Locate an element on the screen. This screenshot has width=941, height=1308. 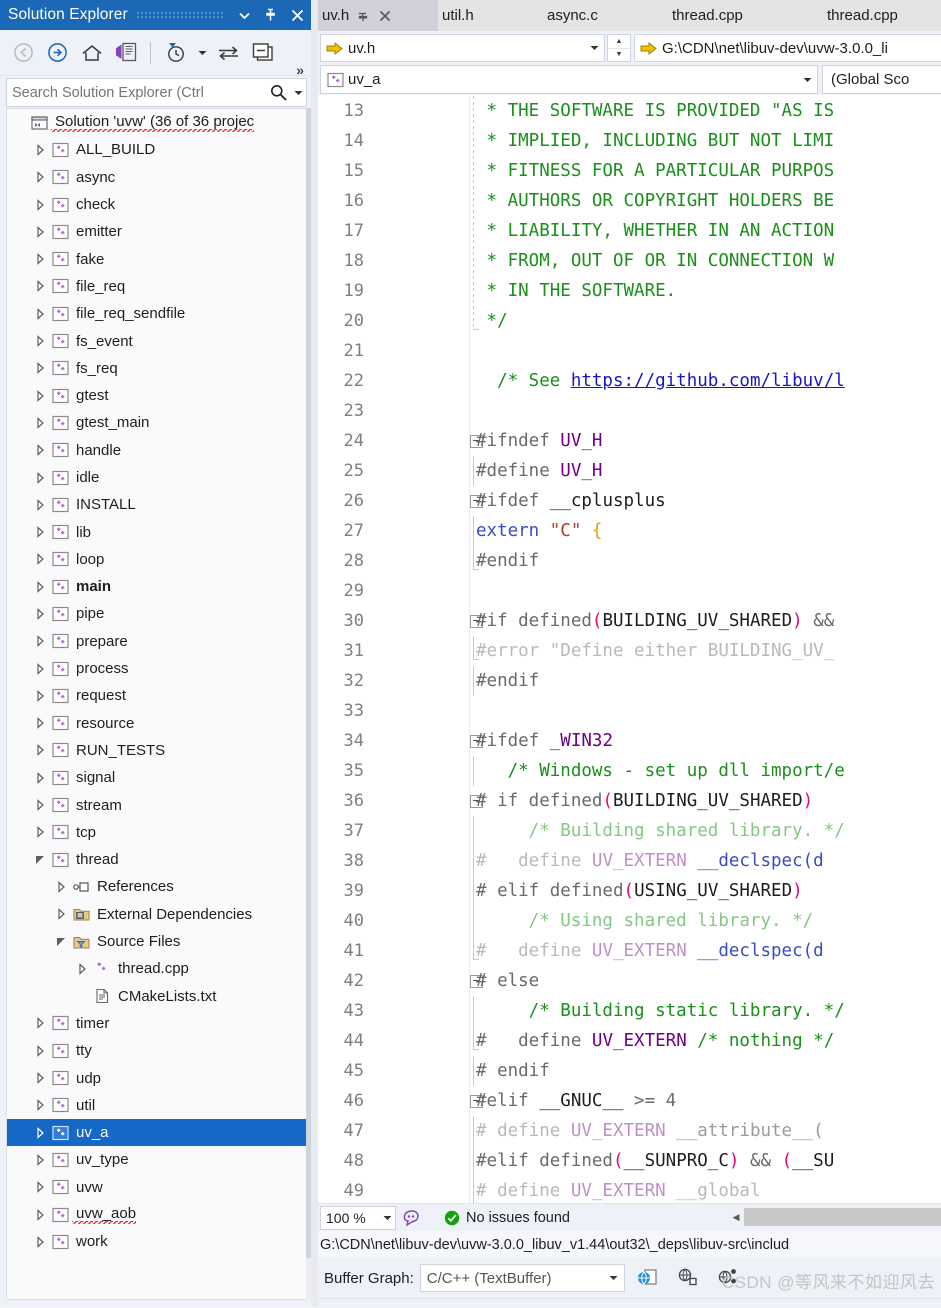
code-line: 17 * LIABILITY, WHETHER IN AN ACTION is located at coordinates (629, 231).